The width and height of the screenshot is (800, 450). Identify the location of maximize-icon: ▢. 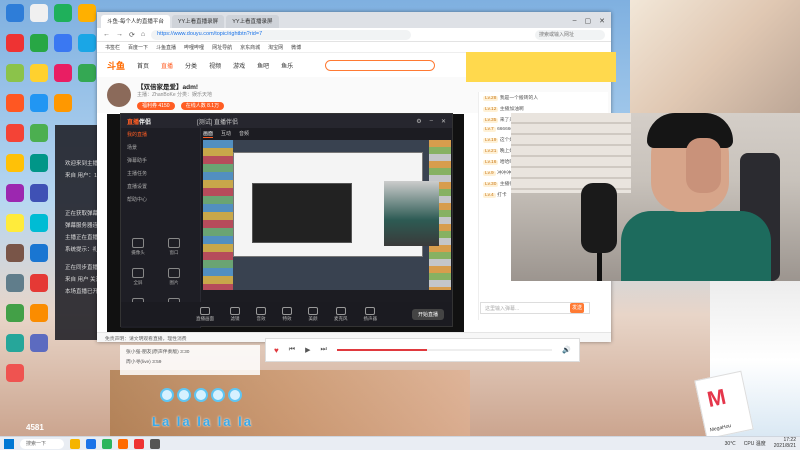
(588, 21).